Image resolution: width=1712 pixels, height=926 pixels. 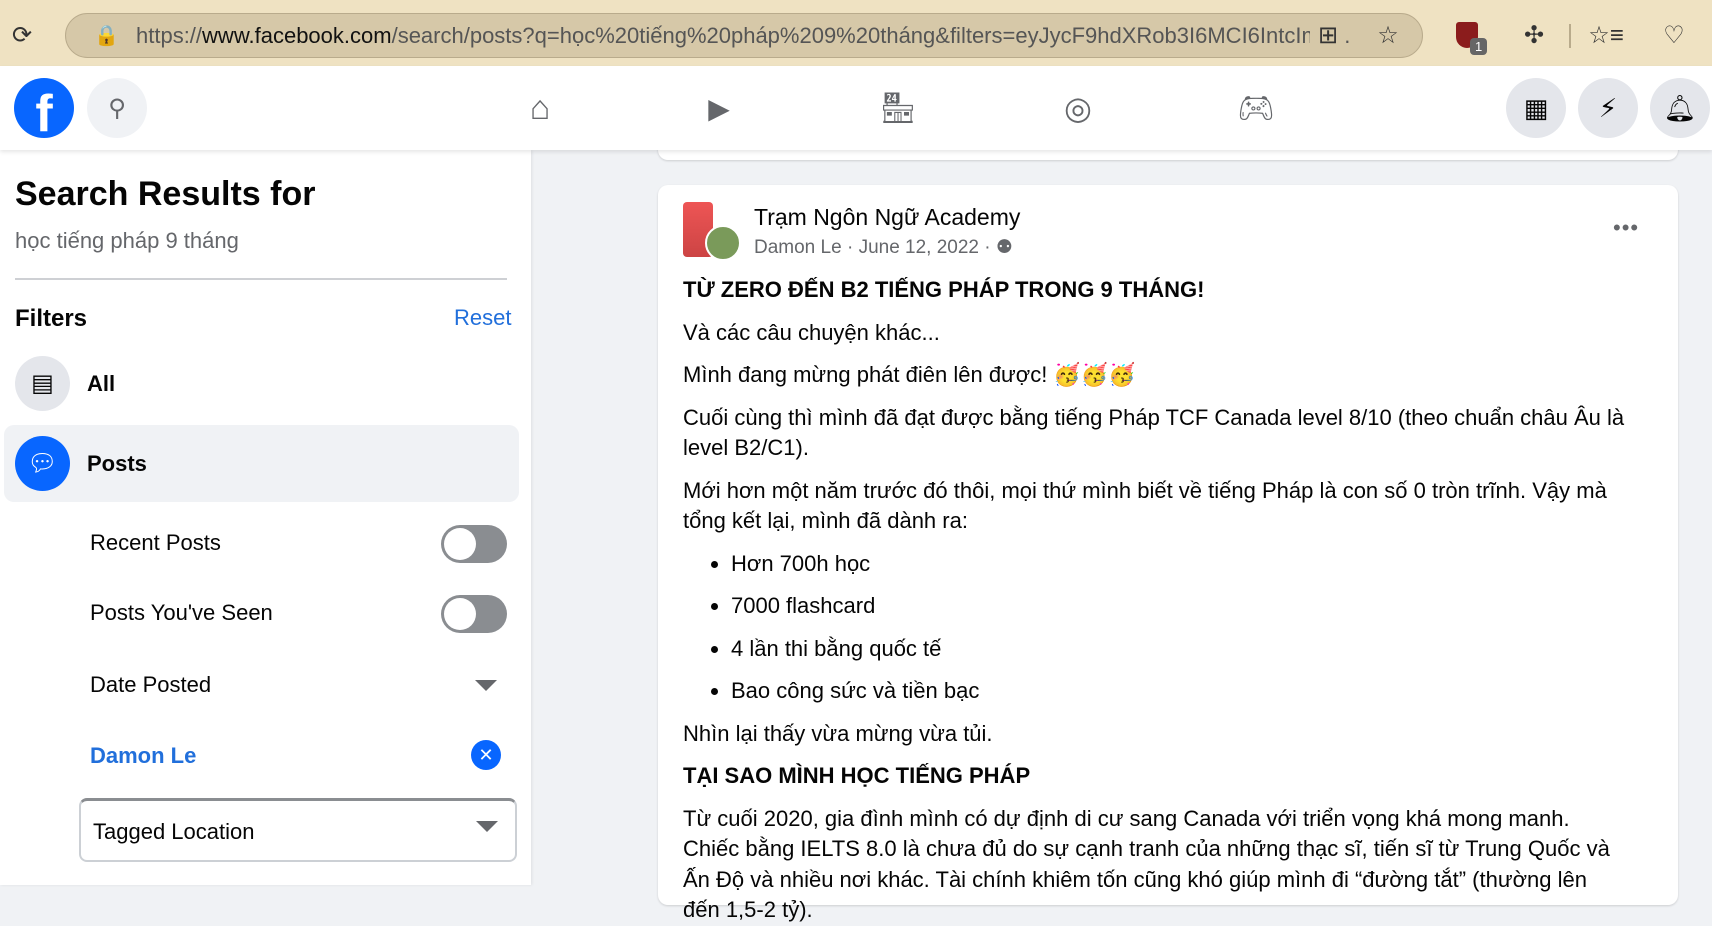 I want to click on lock-icon: 🔒, so click(x=106, y=35).